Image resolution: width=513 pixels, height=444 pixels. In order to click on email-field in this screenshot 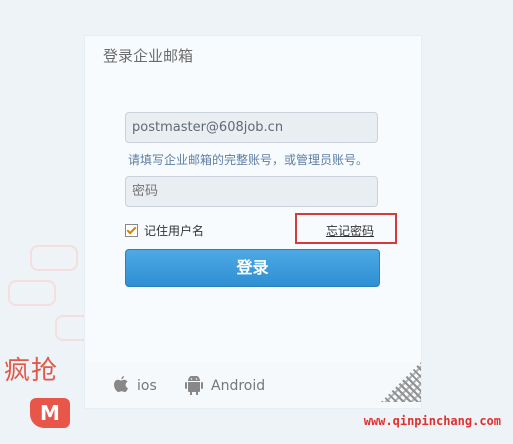, I will do `click(251, 127)`.